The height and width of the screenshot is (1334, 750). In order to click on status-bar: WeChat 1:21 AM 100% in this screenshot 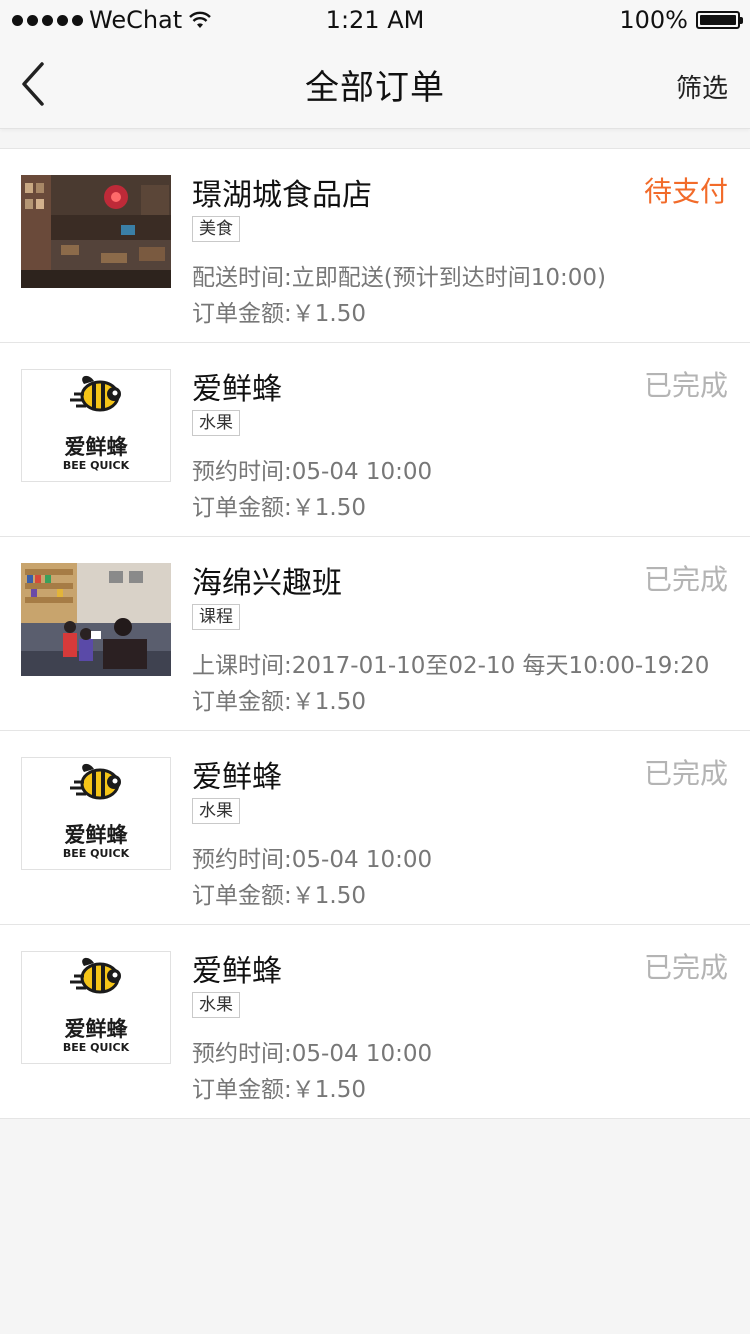, I will do `click(375, 20)`.